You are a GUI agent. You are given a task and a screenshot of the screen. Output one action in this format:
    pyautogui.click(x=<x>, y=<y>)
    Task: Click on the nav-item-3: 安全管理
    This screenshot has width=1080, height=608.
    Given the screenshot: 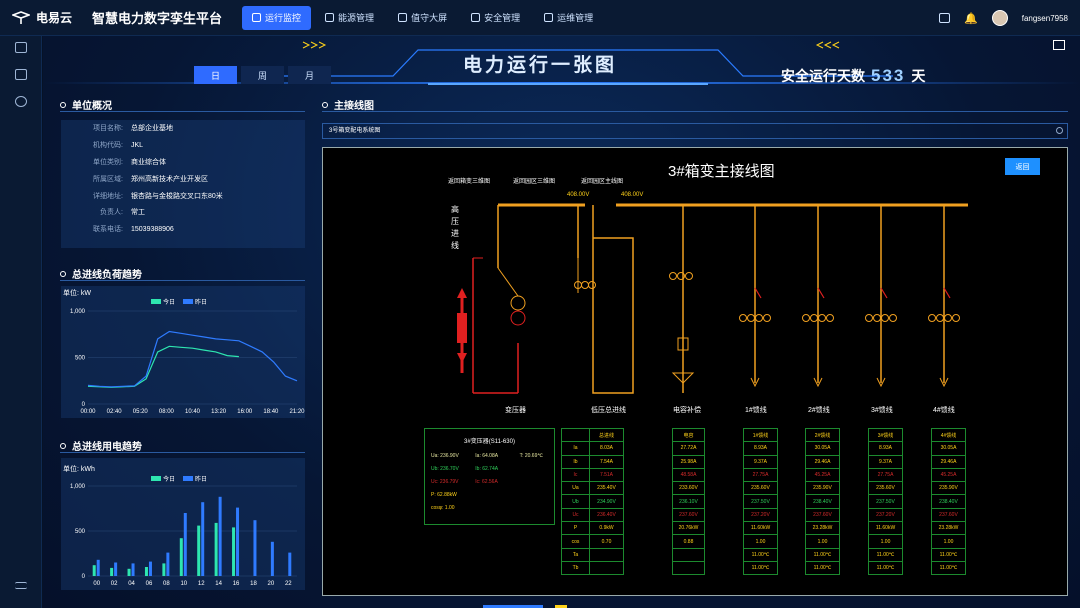 What is the action you would take?
    pyautogui.click(x=495, y=18)
    